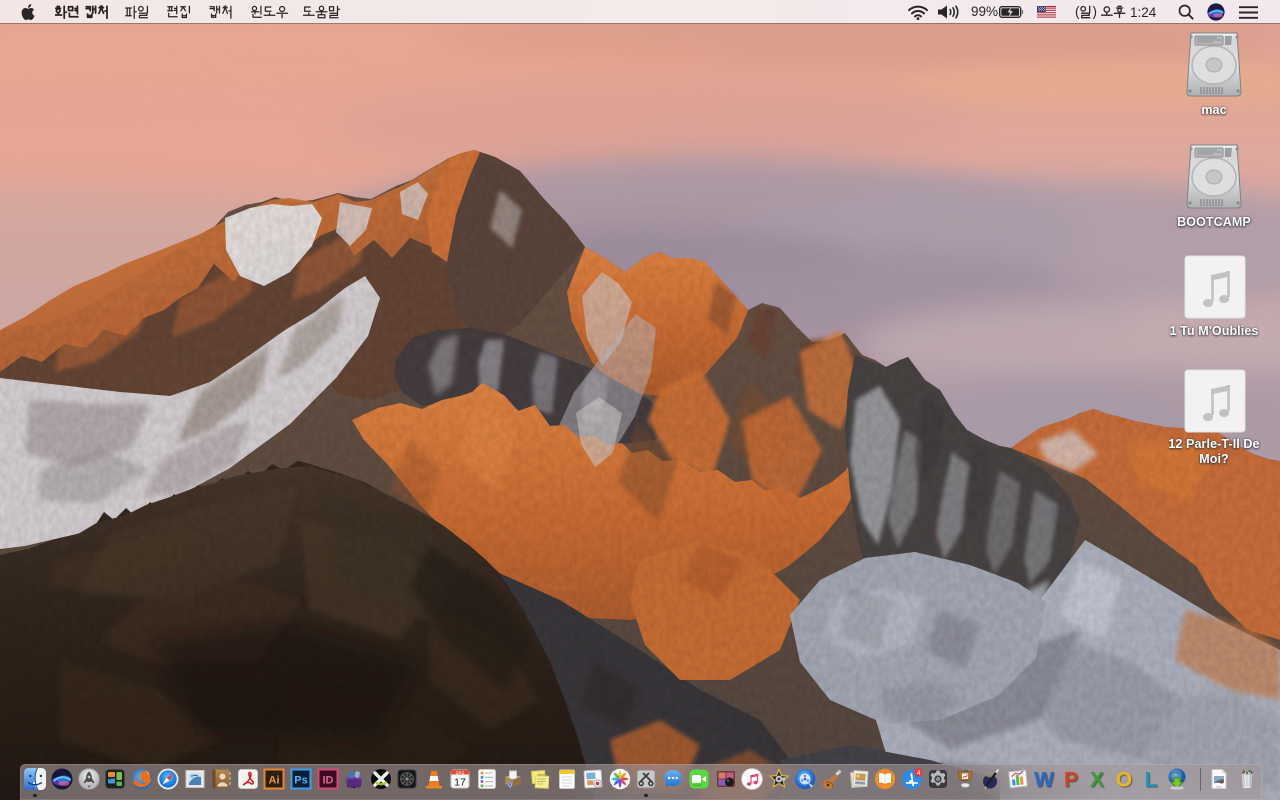  I want to click on svg-text: L, so click(1151, 780).